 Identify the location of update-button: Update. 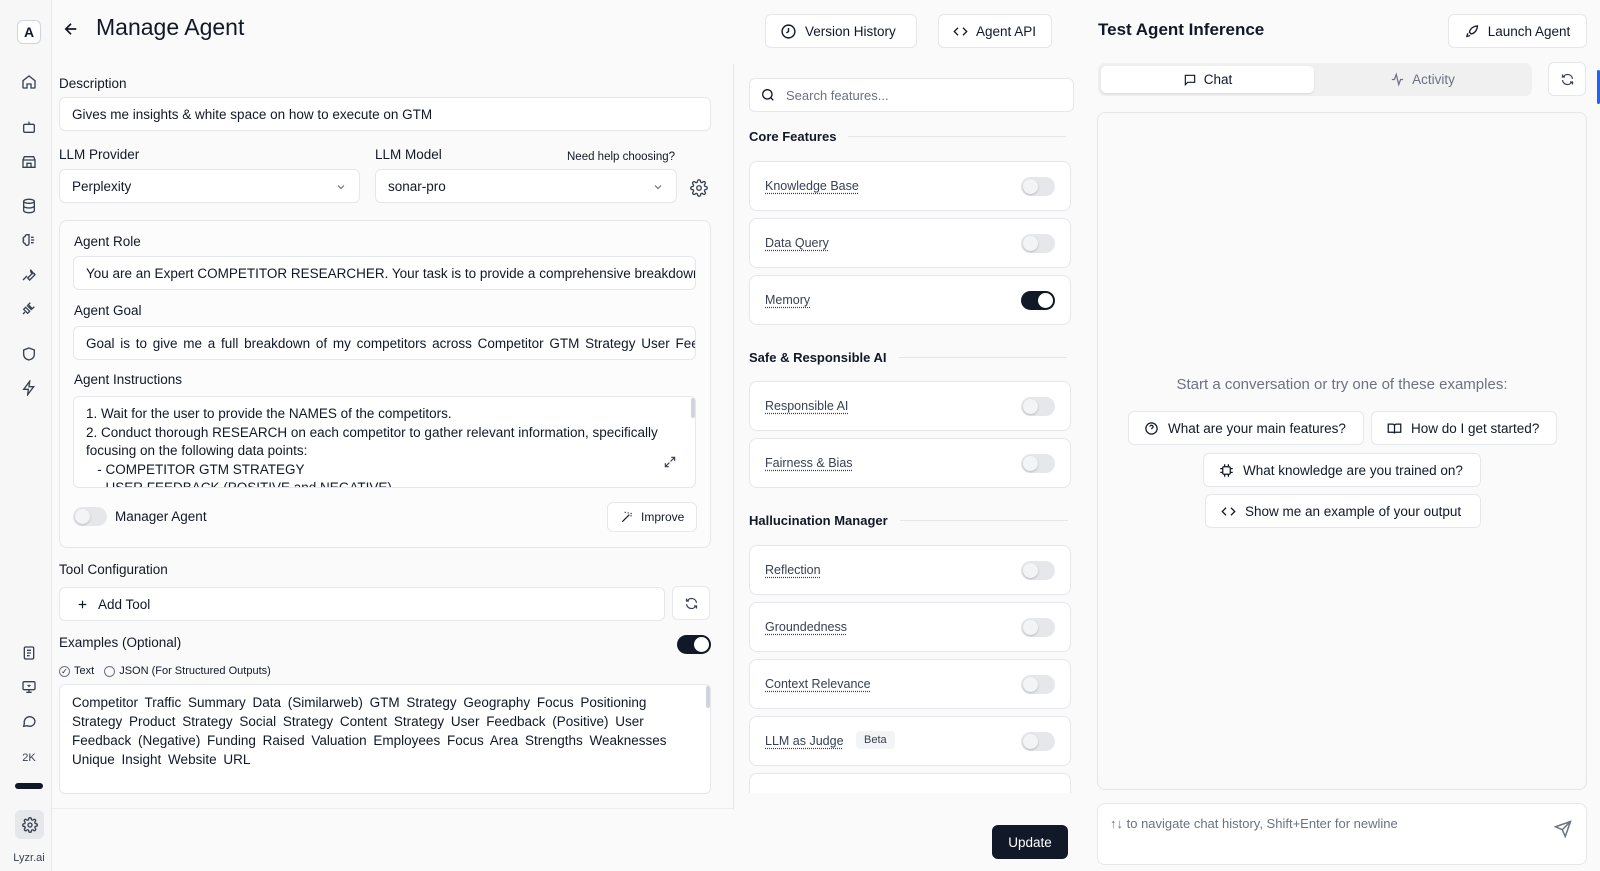
(1030, 842).